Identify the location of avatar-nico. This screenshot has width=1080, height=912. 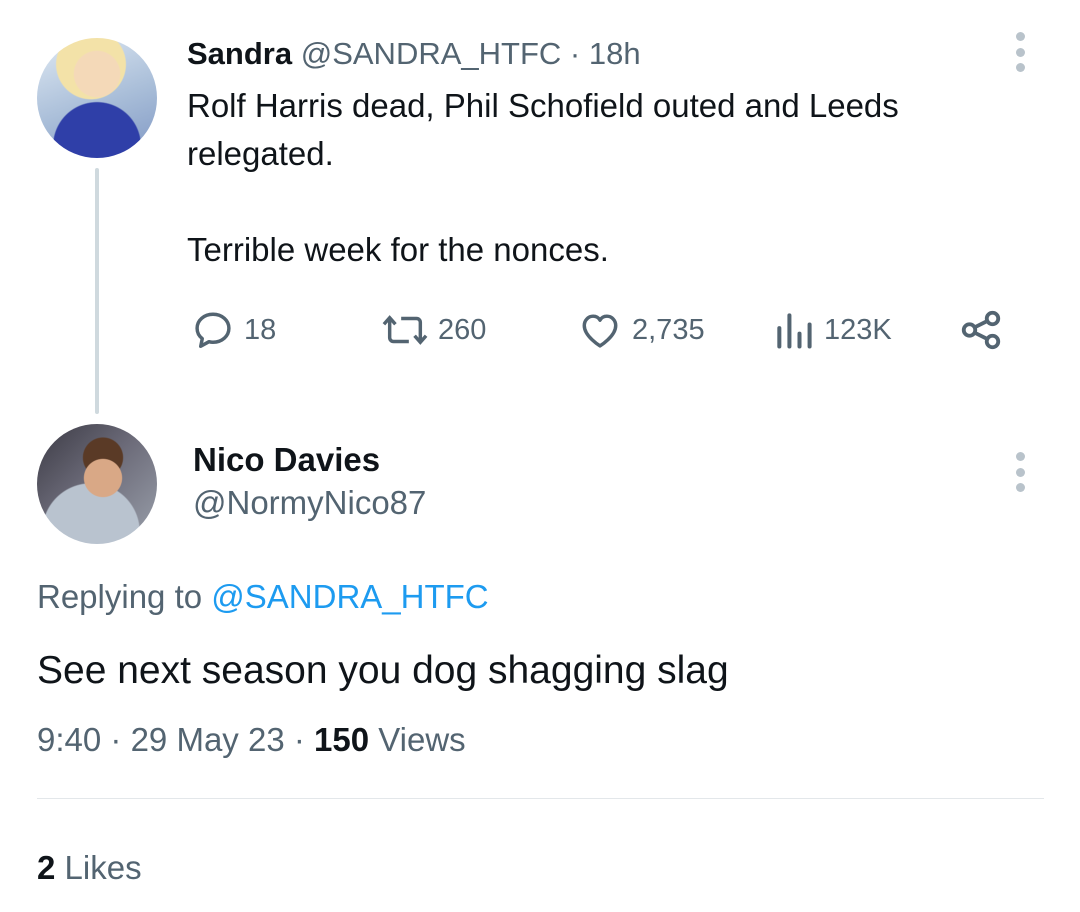
(97, 484).